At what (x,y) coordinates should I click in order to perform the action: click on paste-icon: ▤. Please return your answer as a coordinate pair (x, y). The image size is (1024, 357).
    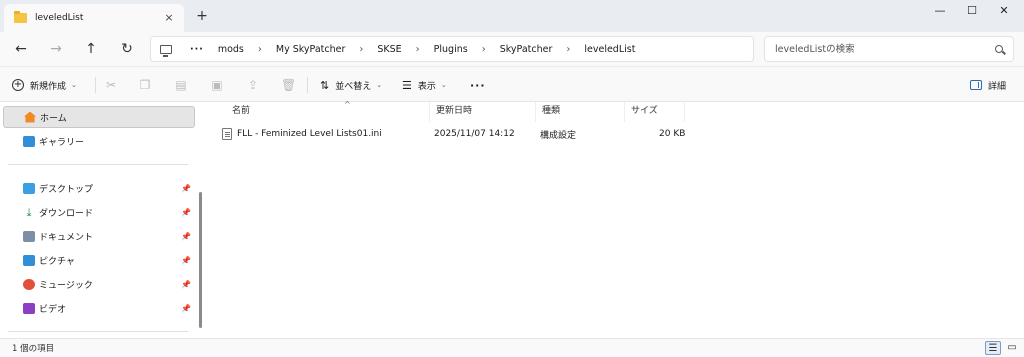
    Looking at the image, I should click on (181, 85).